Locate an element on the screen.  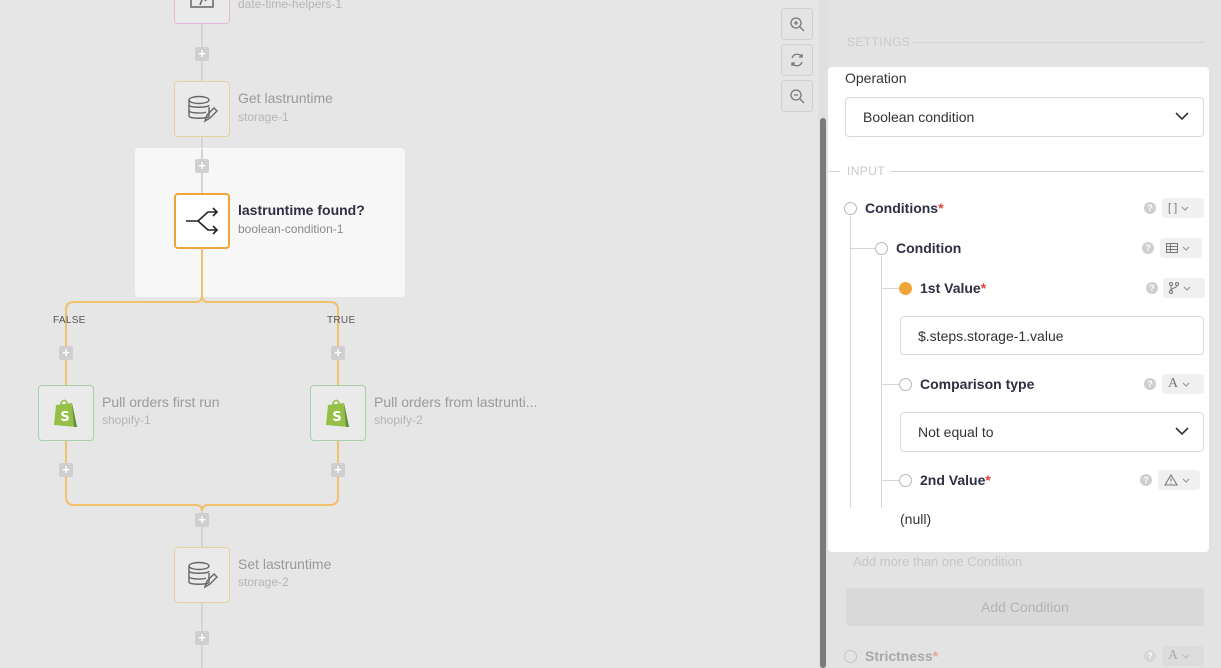
type-selector-array: [ ] is located at coordinates (1183, 208).